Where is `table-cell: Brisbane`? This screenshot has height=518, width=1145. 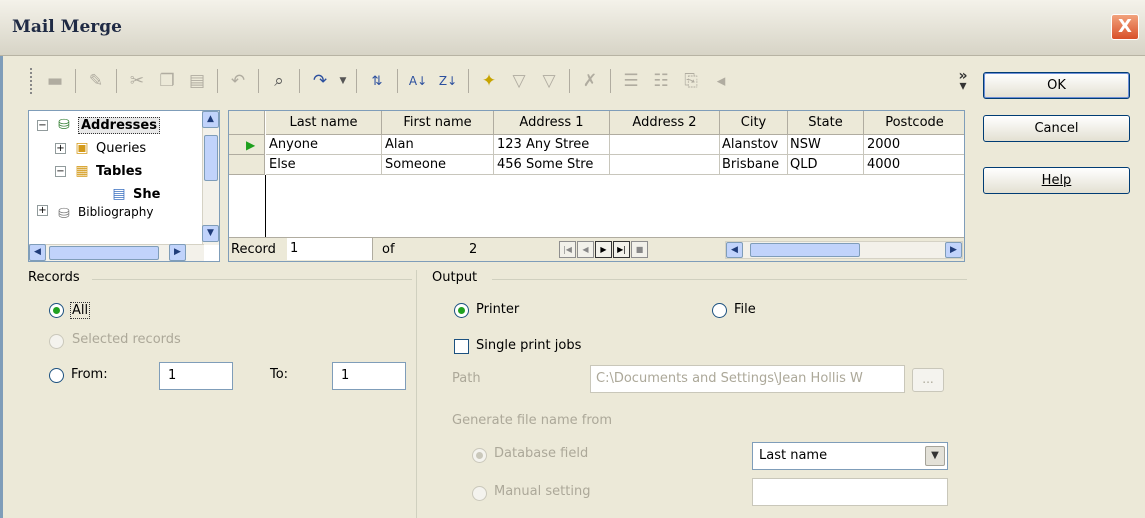 table-cell: Brisbane is located at coordinates (754, 165).